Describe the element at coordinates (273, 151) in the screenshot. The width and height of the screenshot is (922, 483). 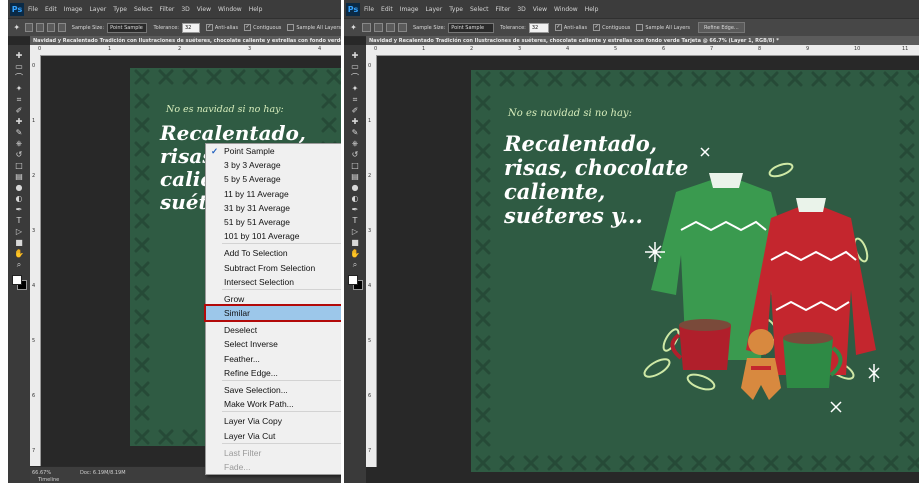
I see `menu-item-point-sample: Point Sample` at that location.